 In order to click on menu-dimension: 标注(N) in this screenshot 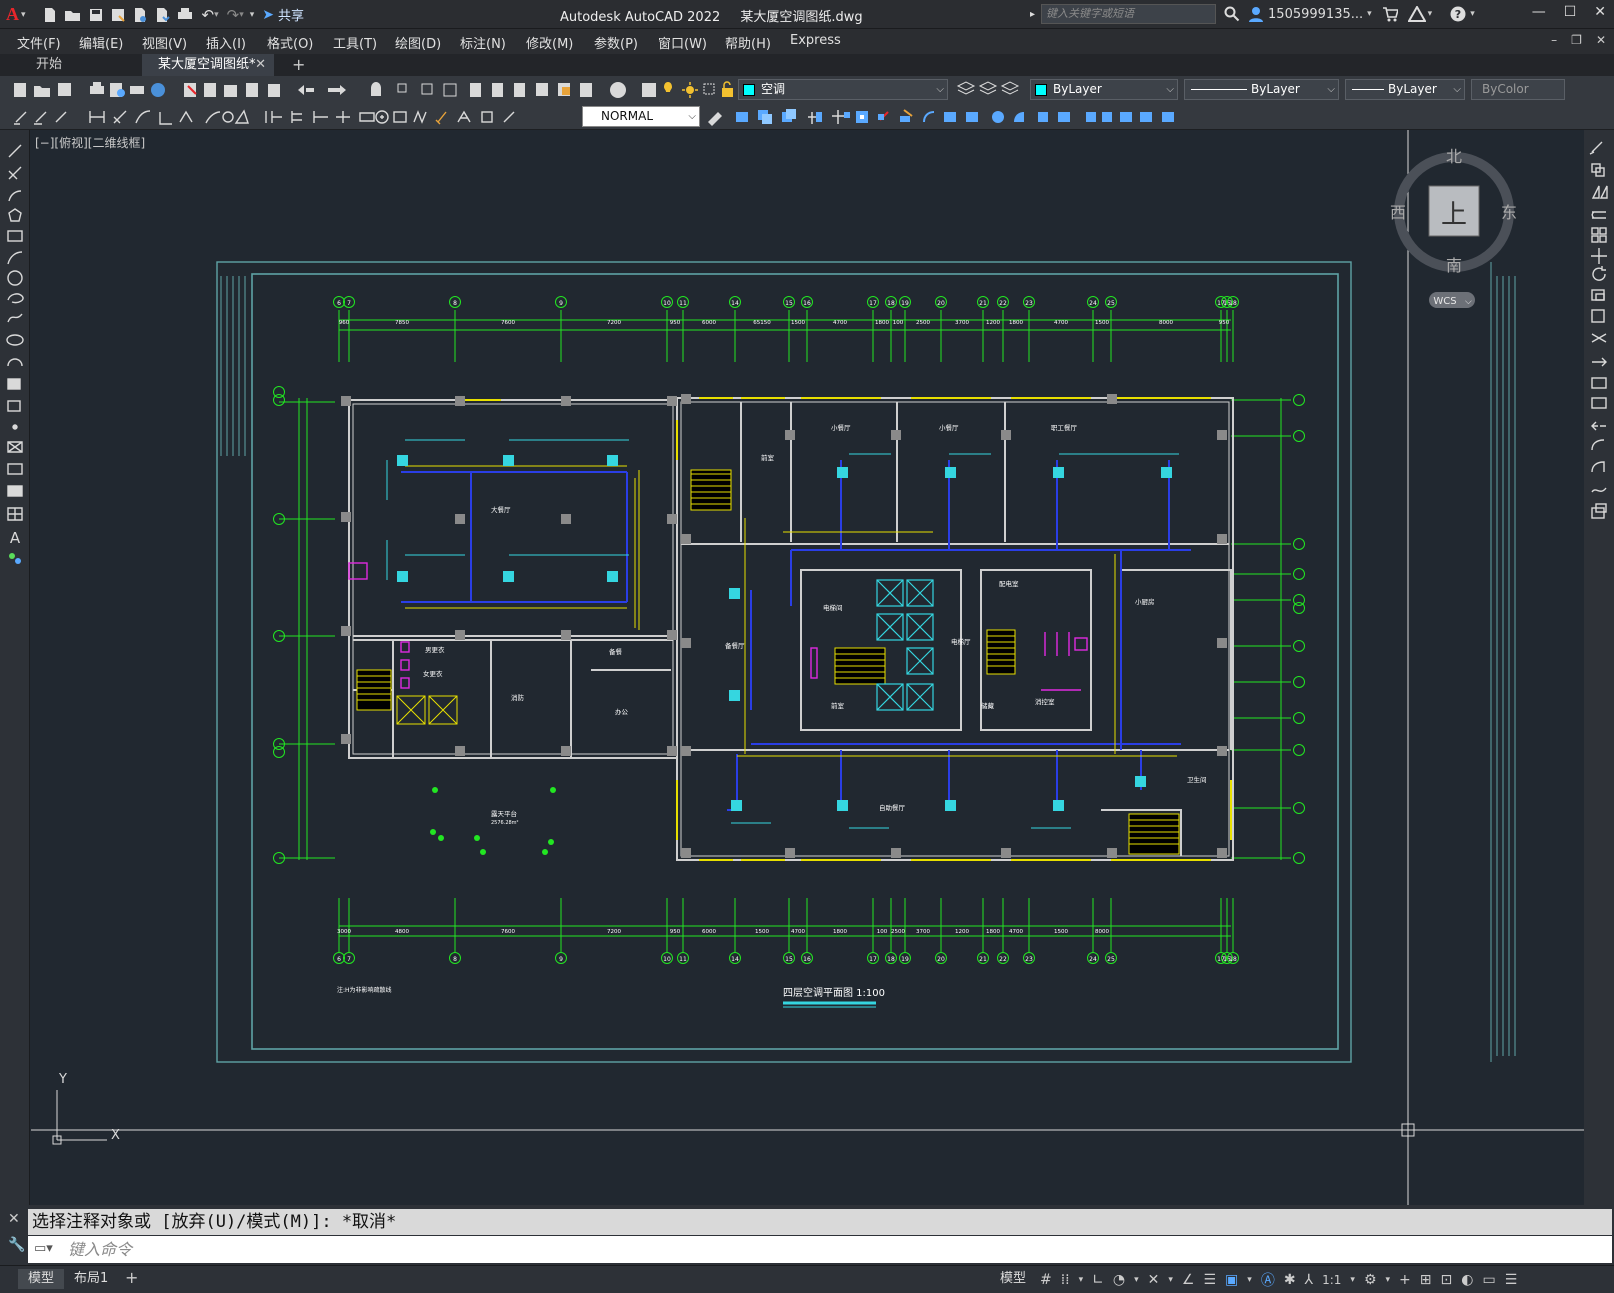, I will do `click(483, 42)`.